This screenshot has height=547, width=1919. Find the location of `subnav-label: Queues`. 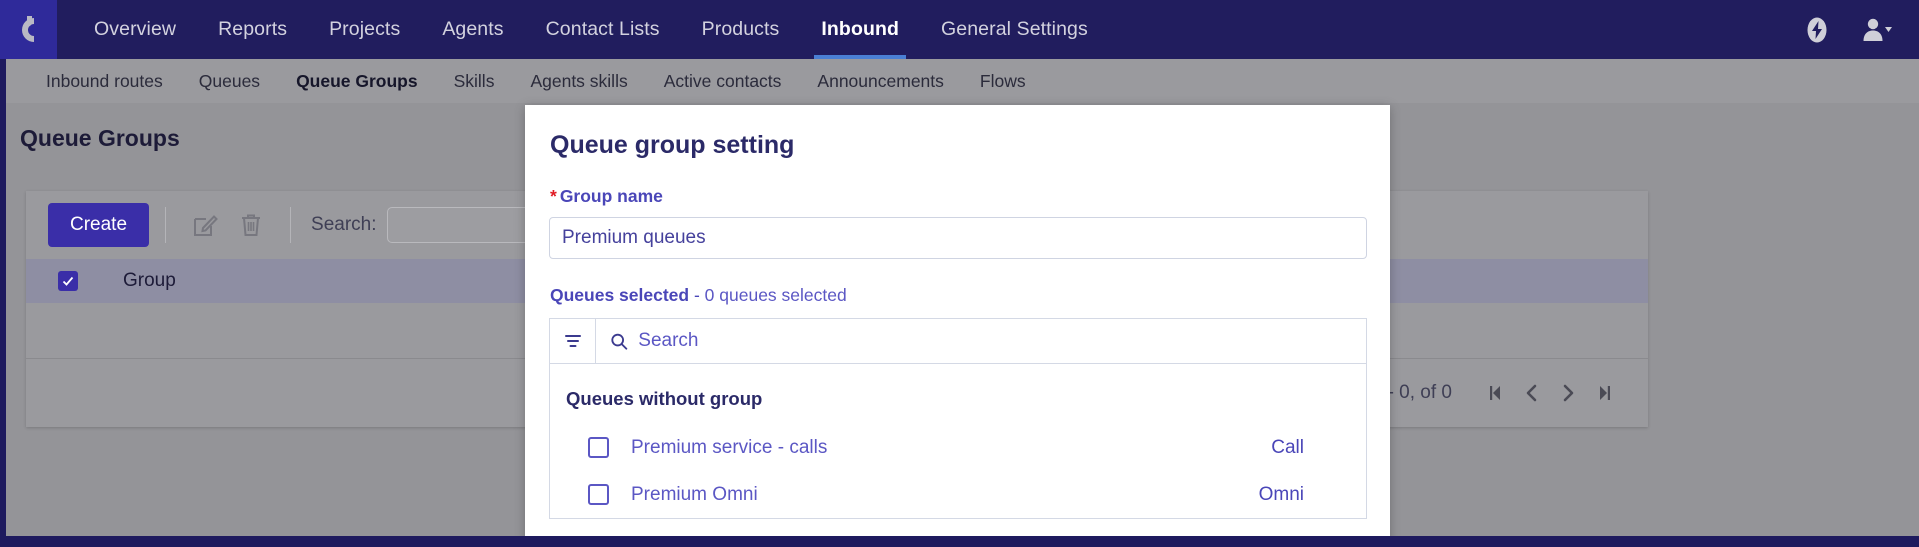

subnav-label: Queues is located at coordinates (229, 80).